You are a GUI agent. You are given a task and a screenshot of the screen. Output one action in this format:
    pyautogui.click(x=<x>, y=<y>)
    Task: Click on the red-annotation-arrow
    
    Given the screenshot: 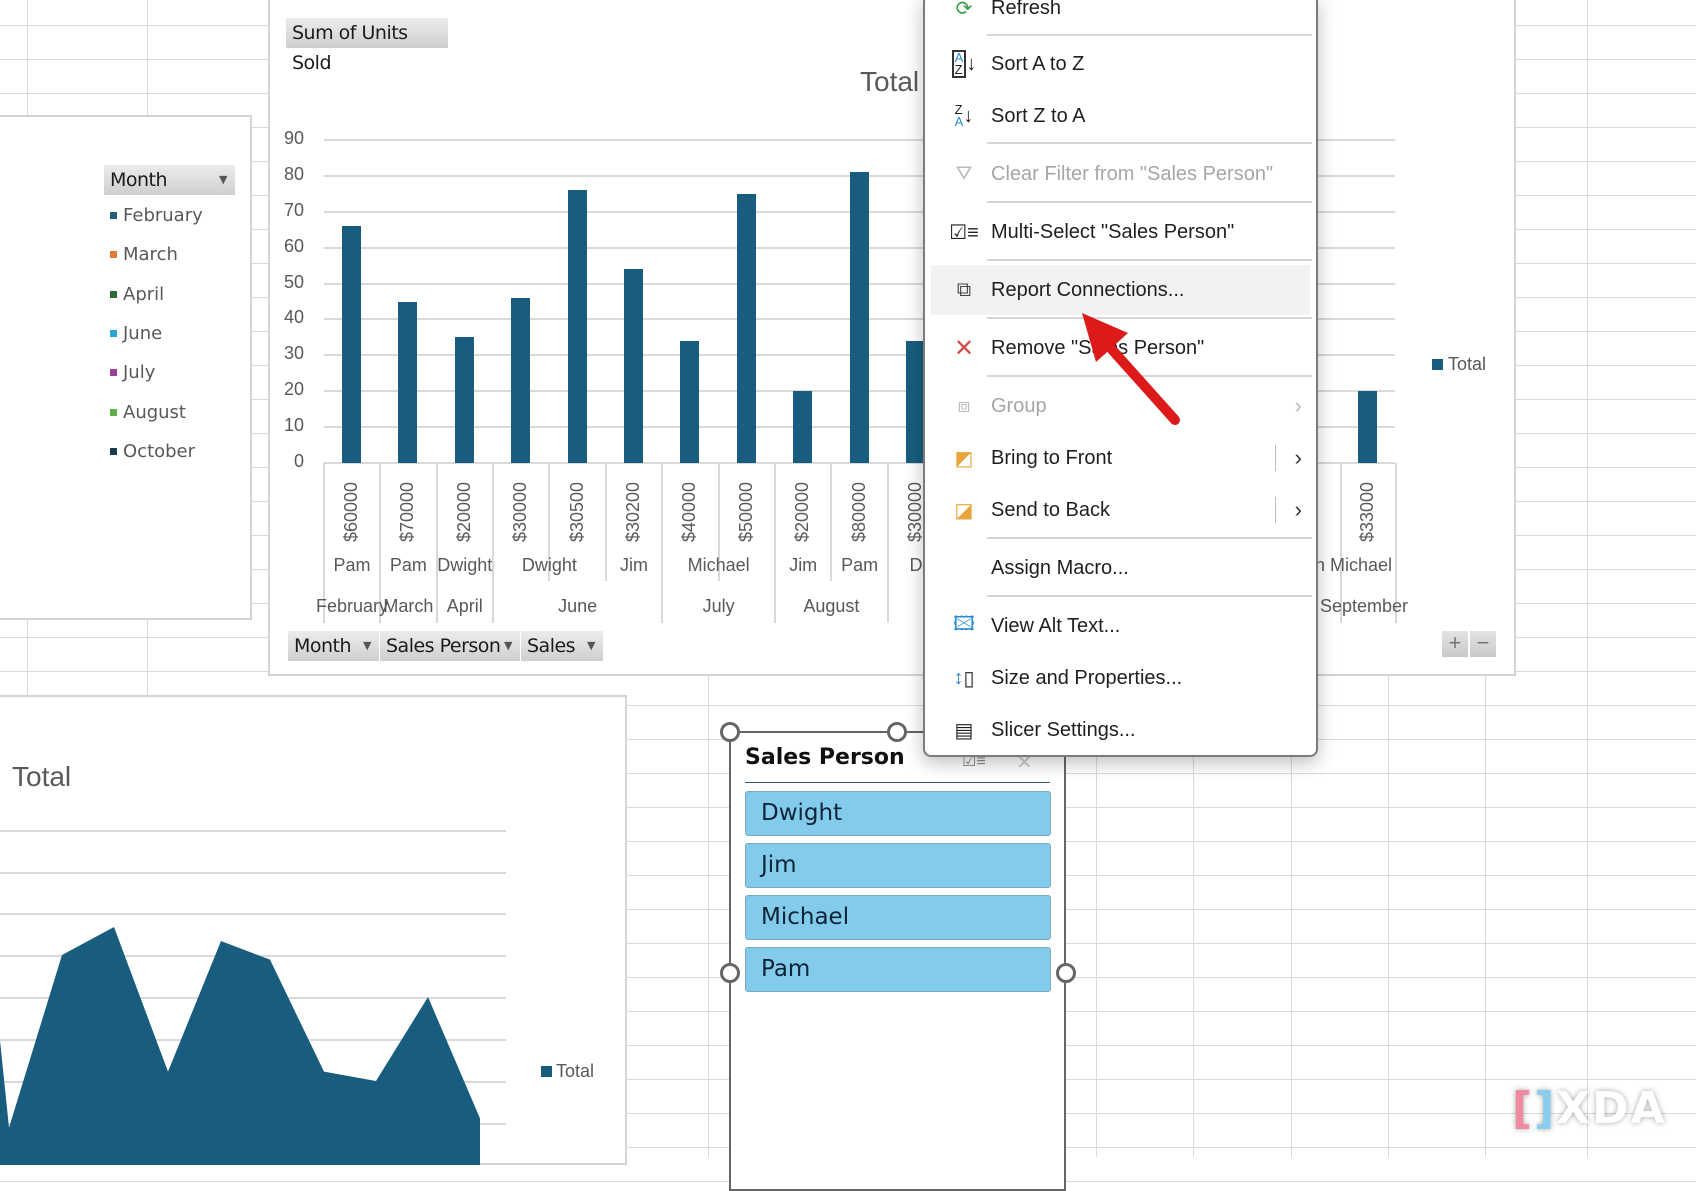 What is the action you would take?
    pyautogui.click(x=1131, y=369)
    